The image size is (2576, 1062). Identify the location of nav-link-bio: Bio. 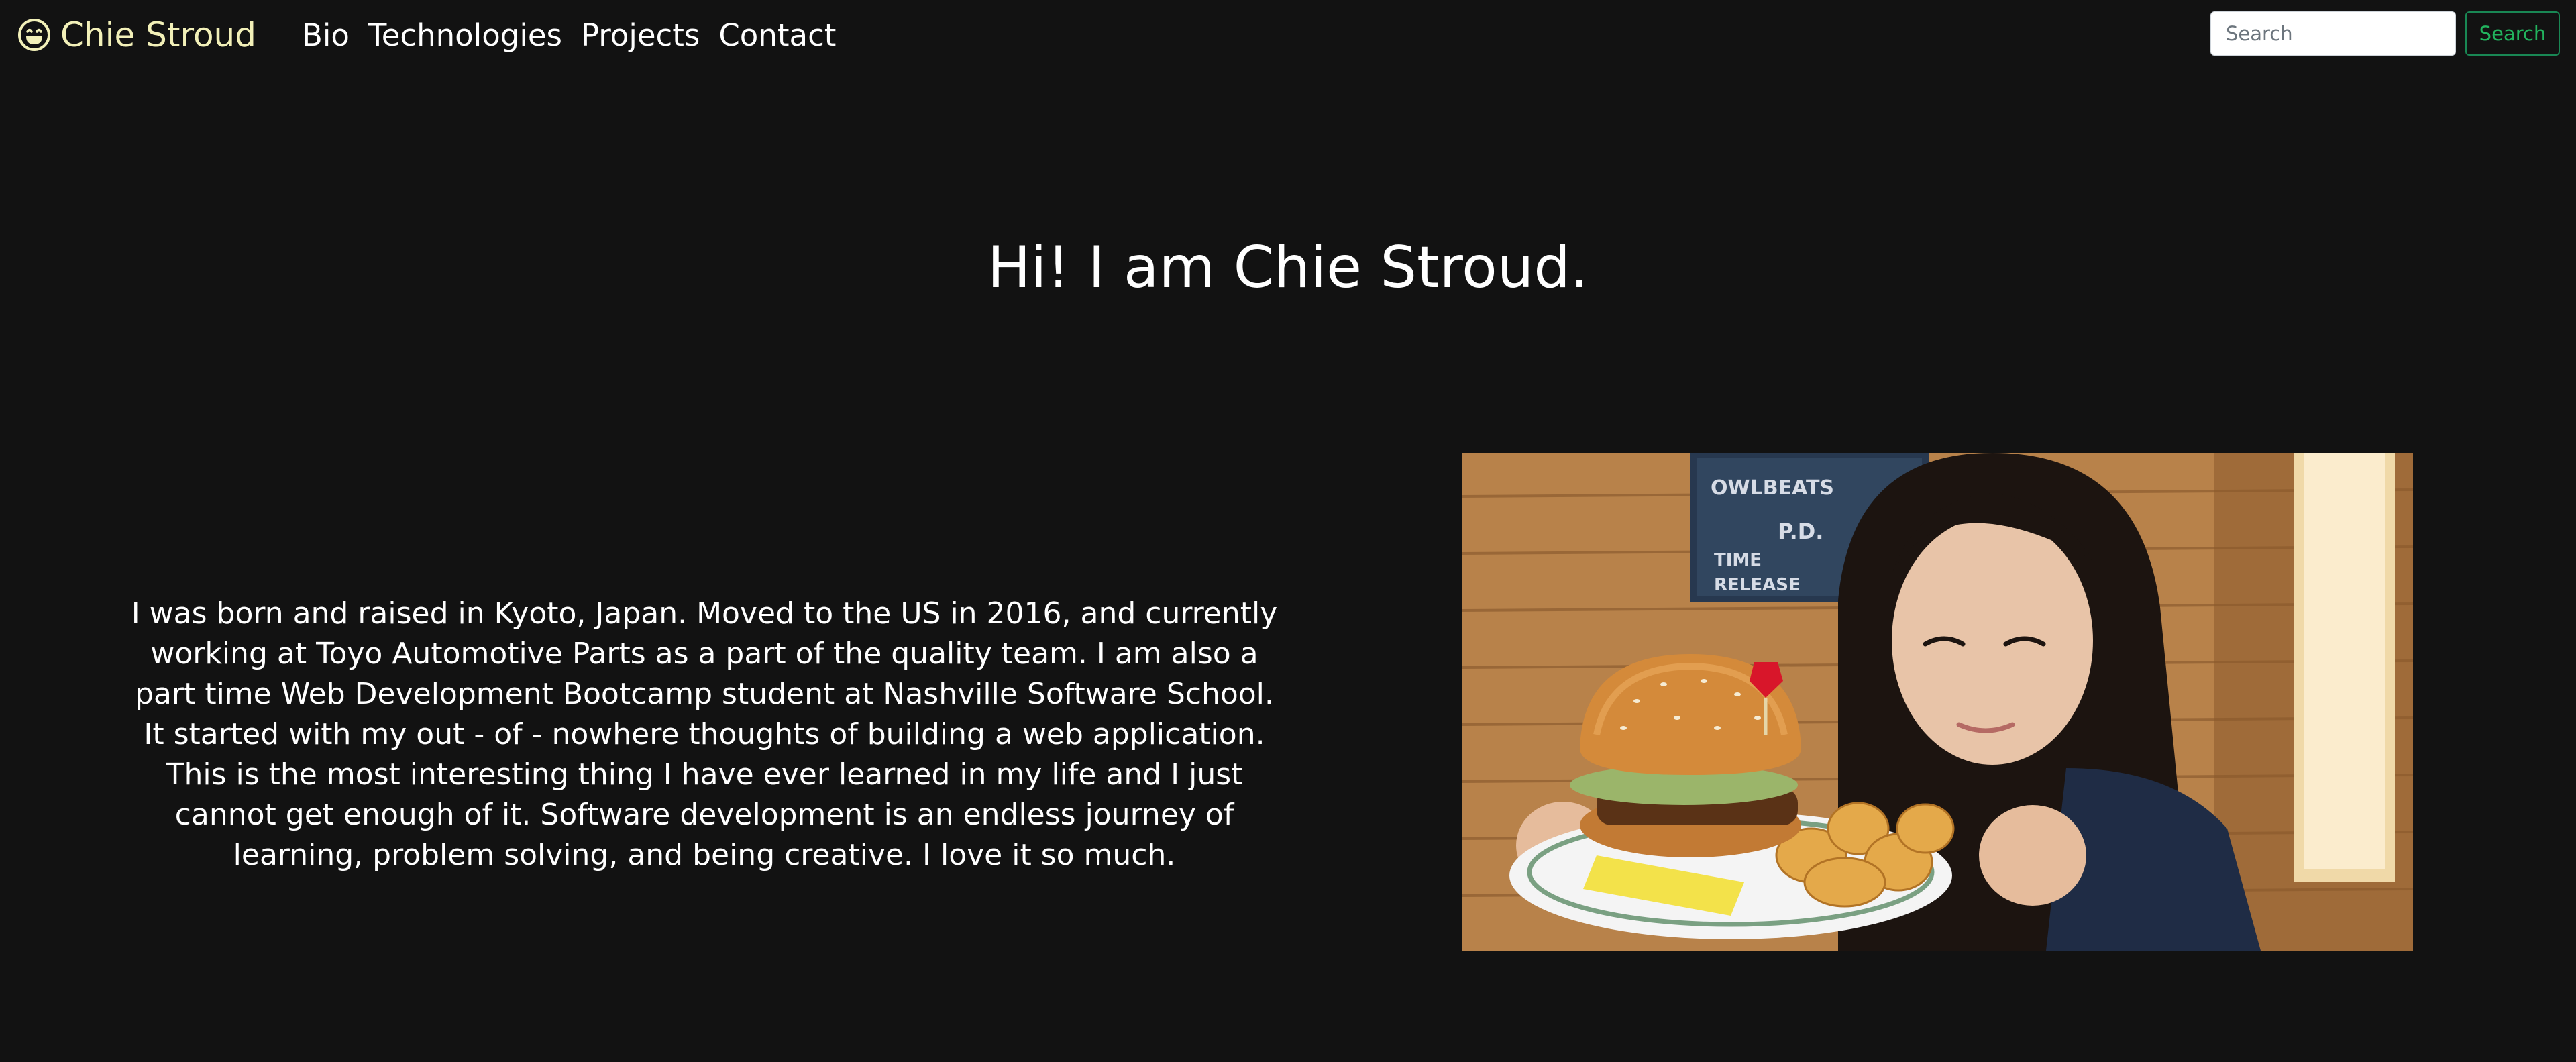
(326, 35).